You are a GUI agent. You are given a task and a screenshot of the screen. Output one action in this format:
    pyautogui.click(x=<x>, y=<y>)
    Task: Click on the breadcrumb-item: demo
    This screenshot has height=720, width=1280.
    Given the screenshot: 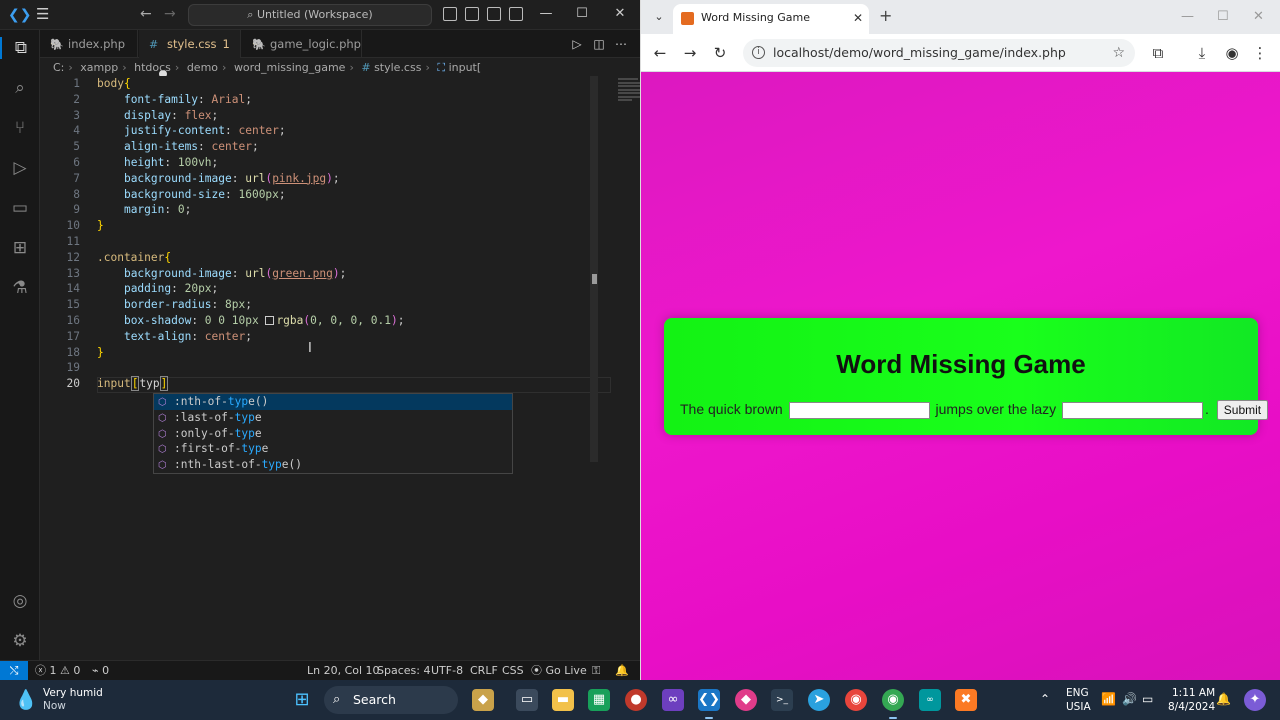 What is the action you would take?
    pyautogui.click(x=202, y=67)
    